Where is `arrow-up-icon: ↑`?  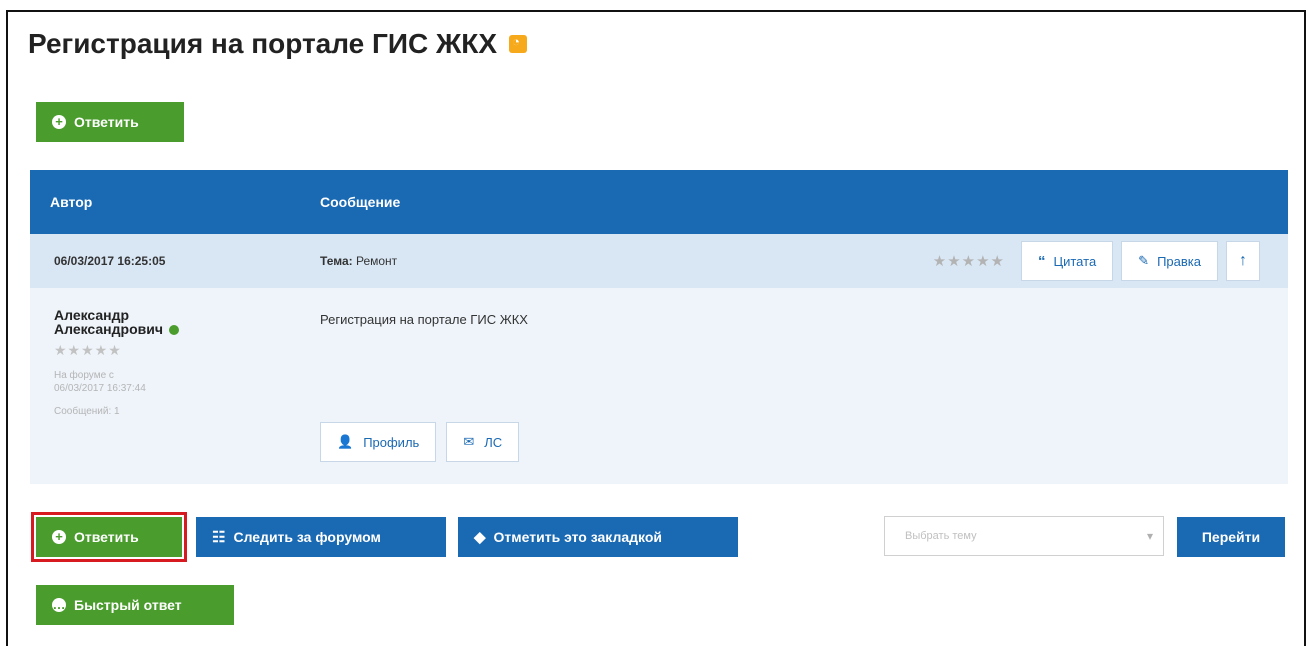 arrow-up-icon: ↑ is located at coordinates (1243, 260).